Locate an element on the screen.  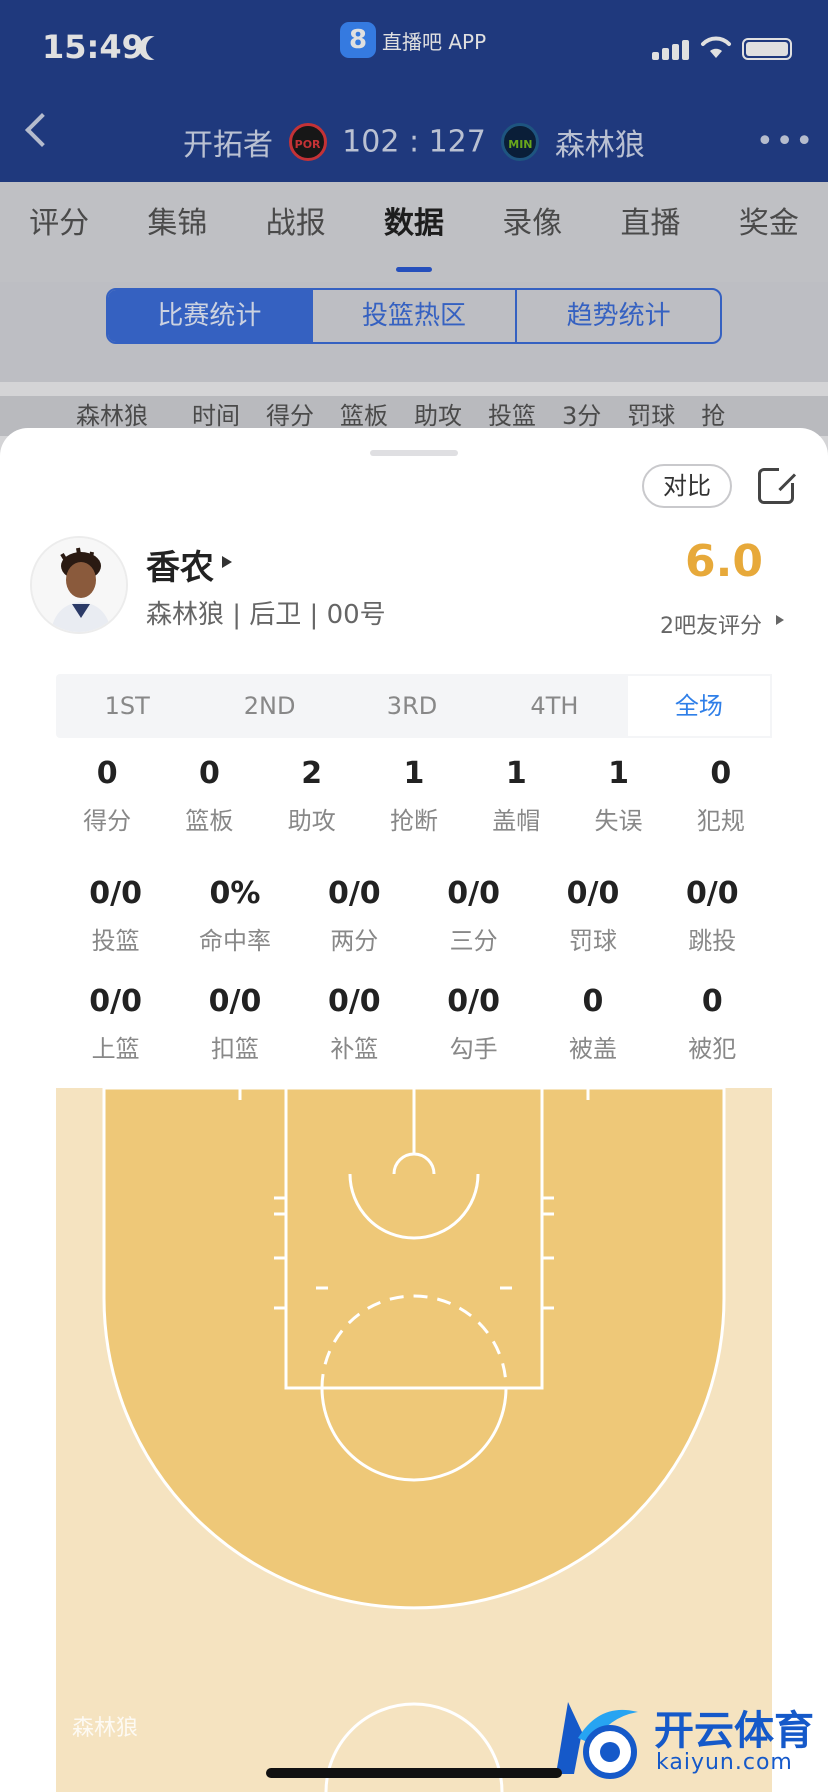
stat-ft: 0/0 罚球 is located at coordinates (592, 916).